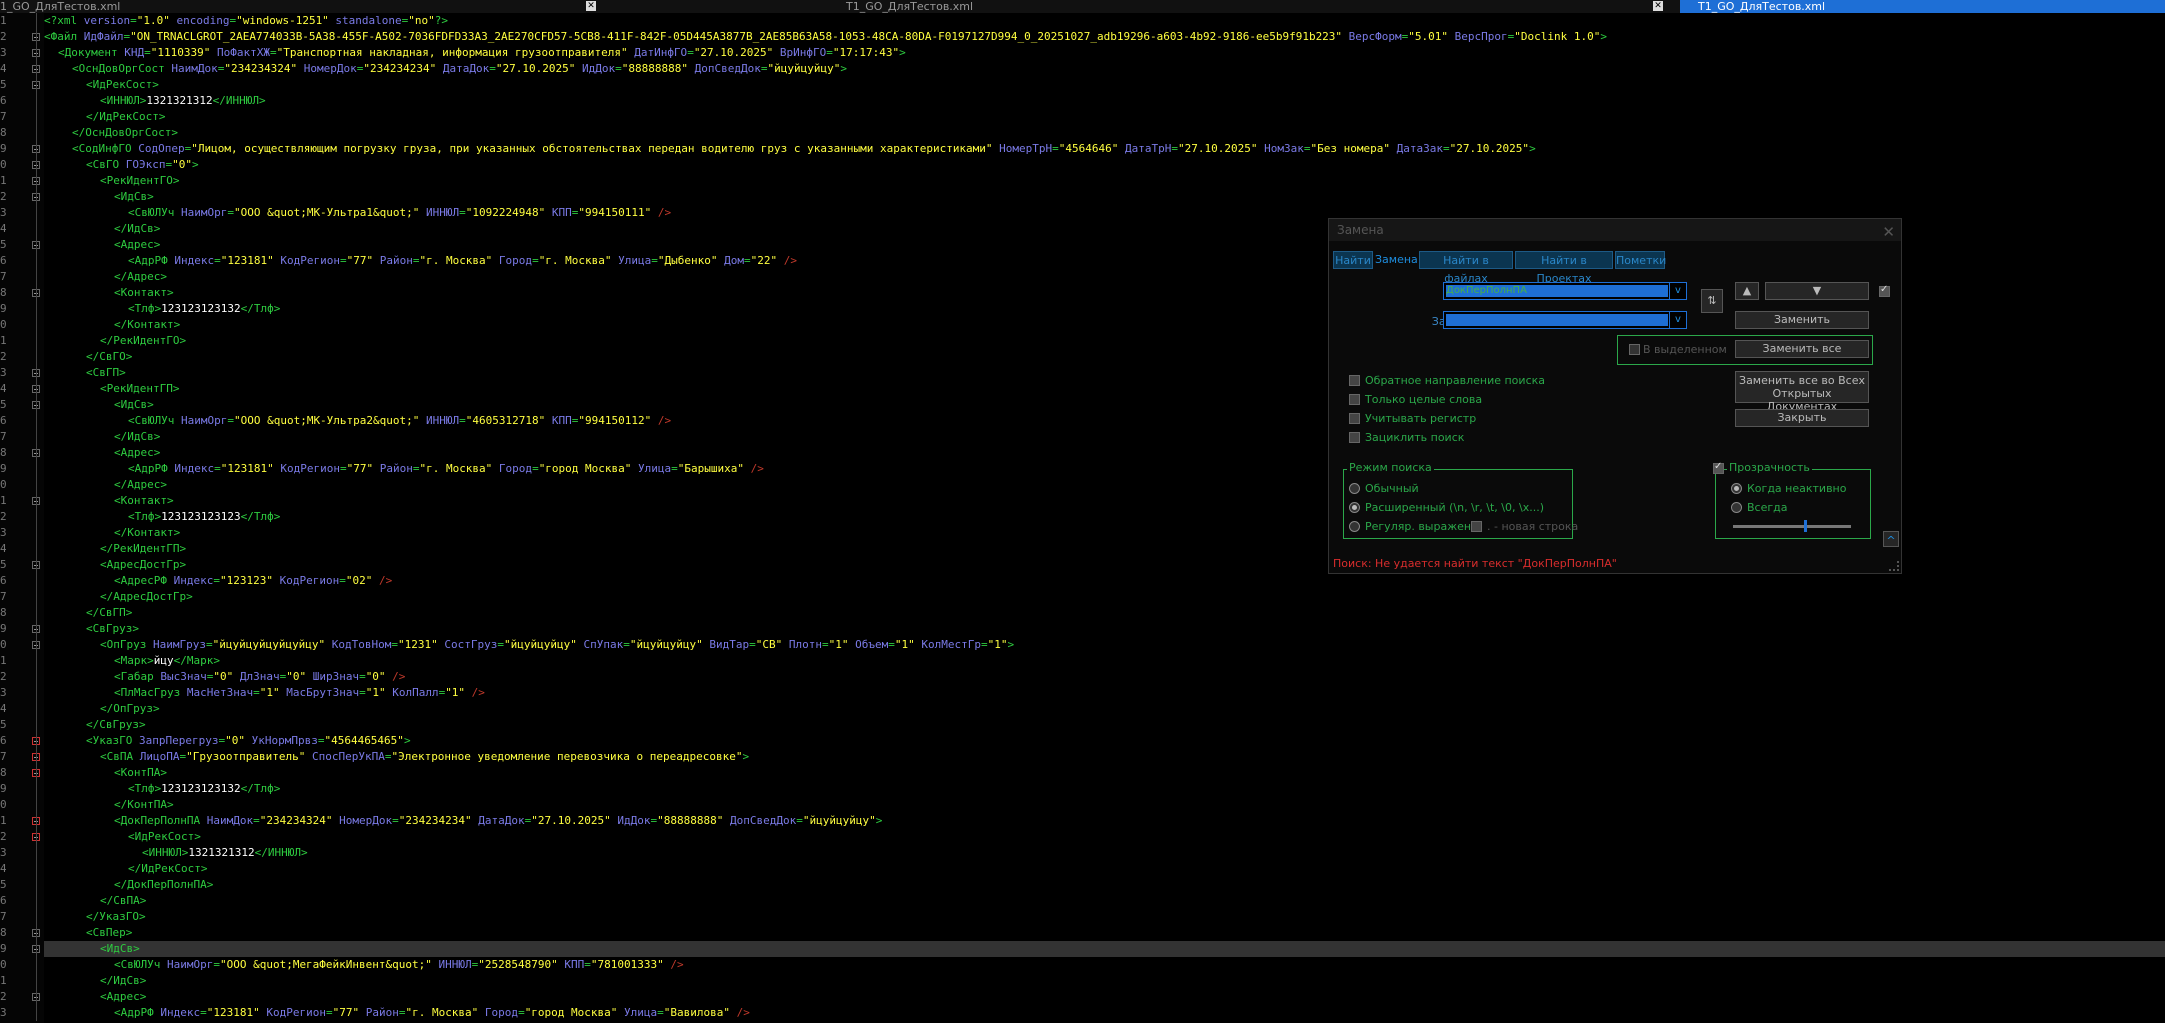 The height and width of the screenshot is (1023, 2165). Describe the element at coordinates (1922, 6) in the screenshot. I see `tab-file-3: T1_GO_ДляТестов.xml` at that location.